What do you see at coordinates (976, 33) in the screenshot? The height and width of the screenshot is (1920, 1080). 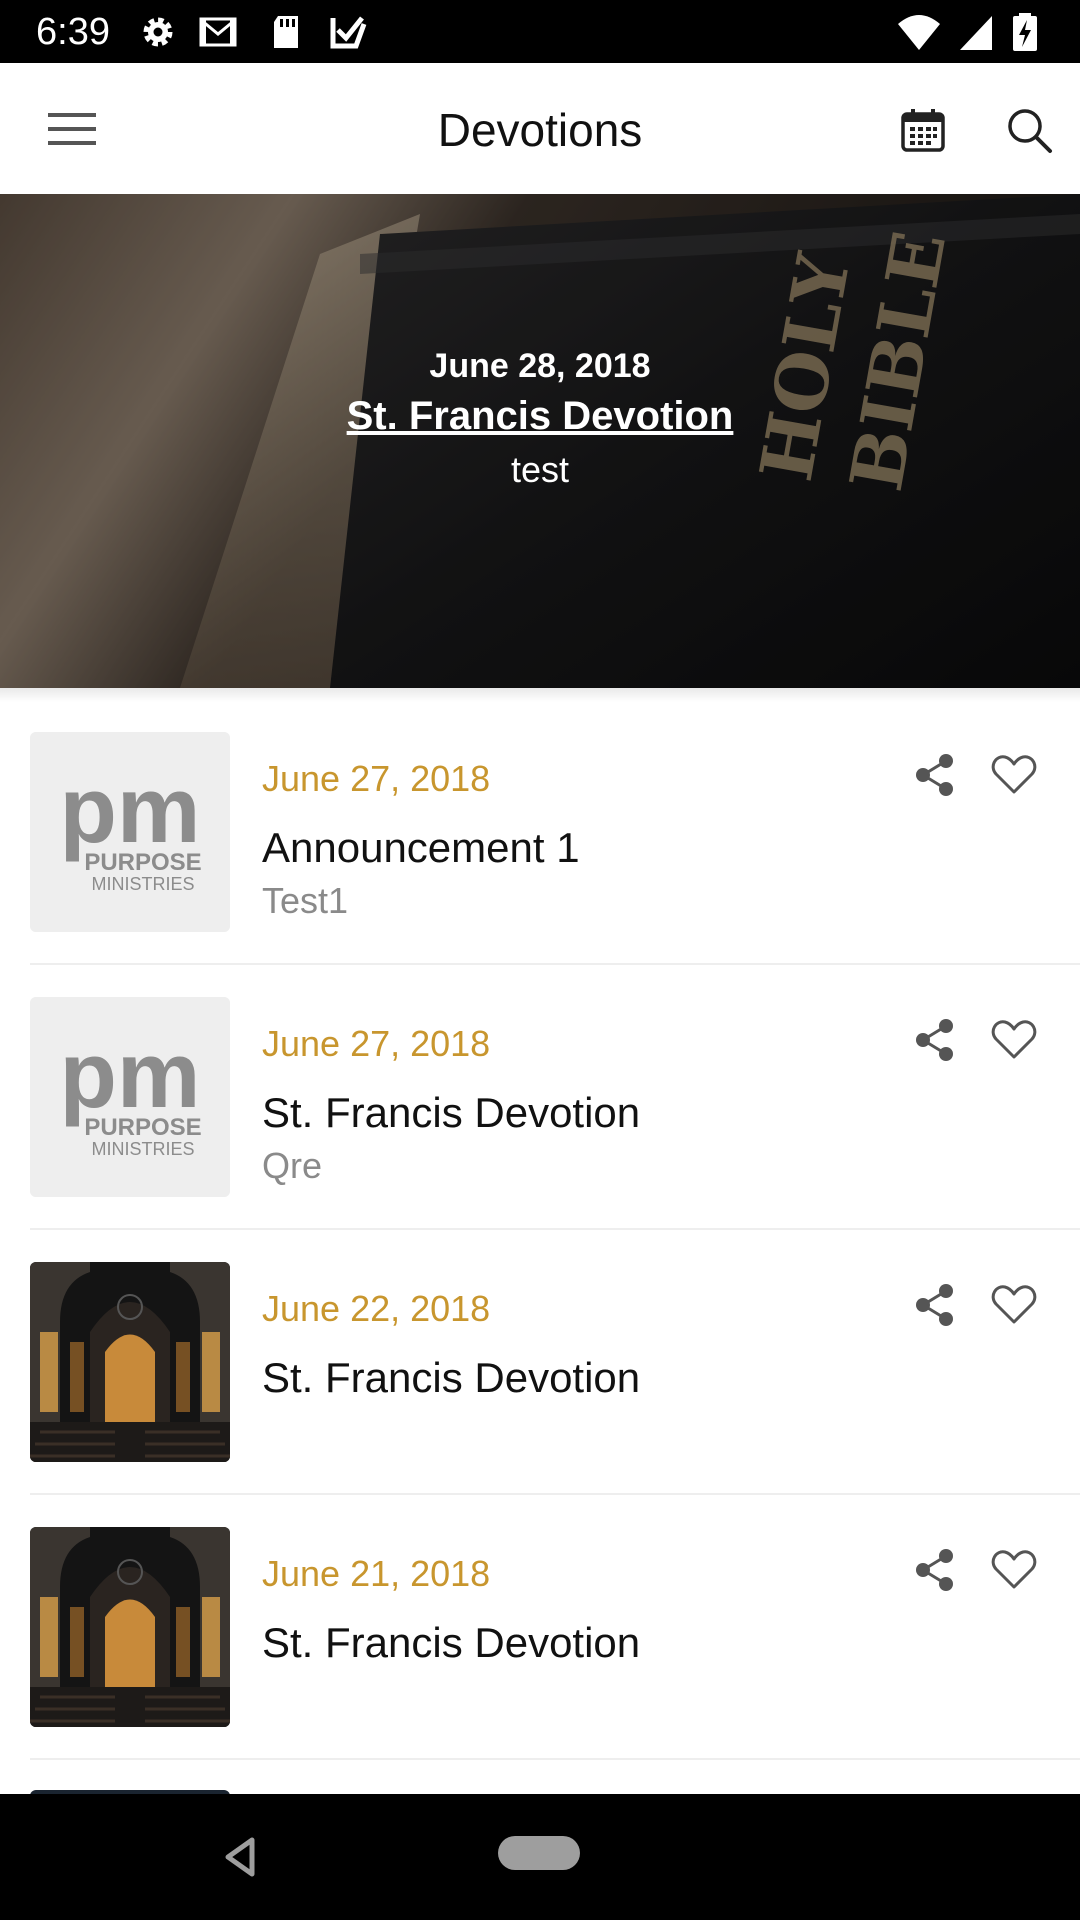 I see `cell-signal-icon` at bounding box center [976, 33].